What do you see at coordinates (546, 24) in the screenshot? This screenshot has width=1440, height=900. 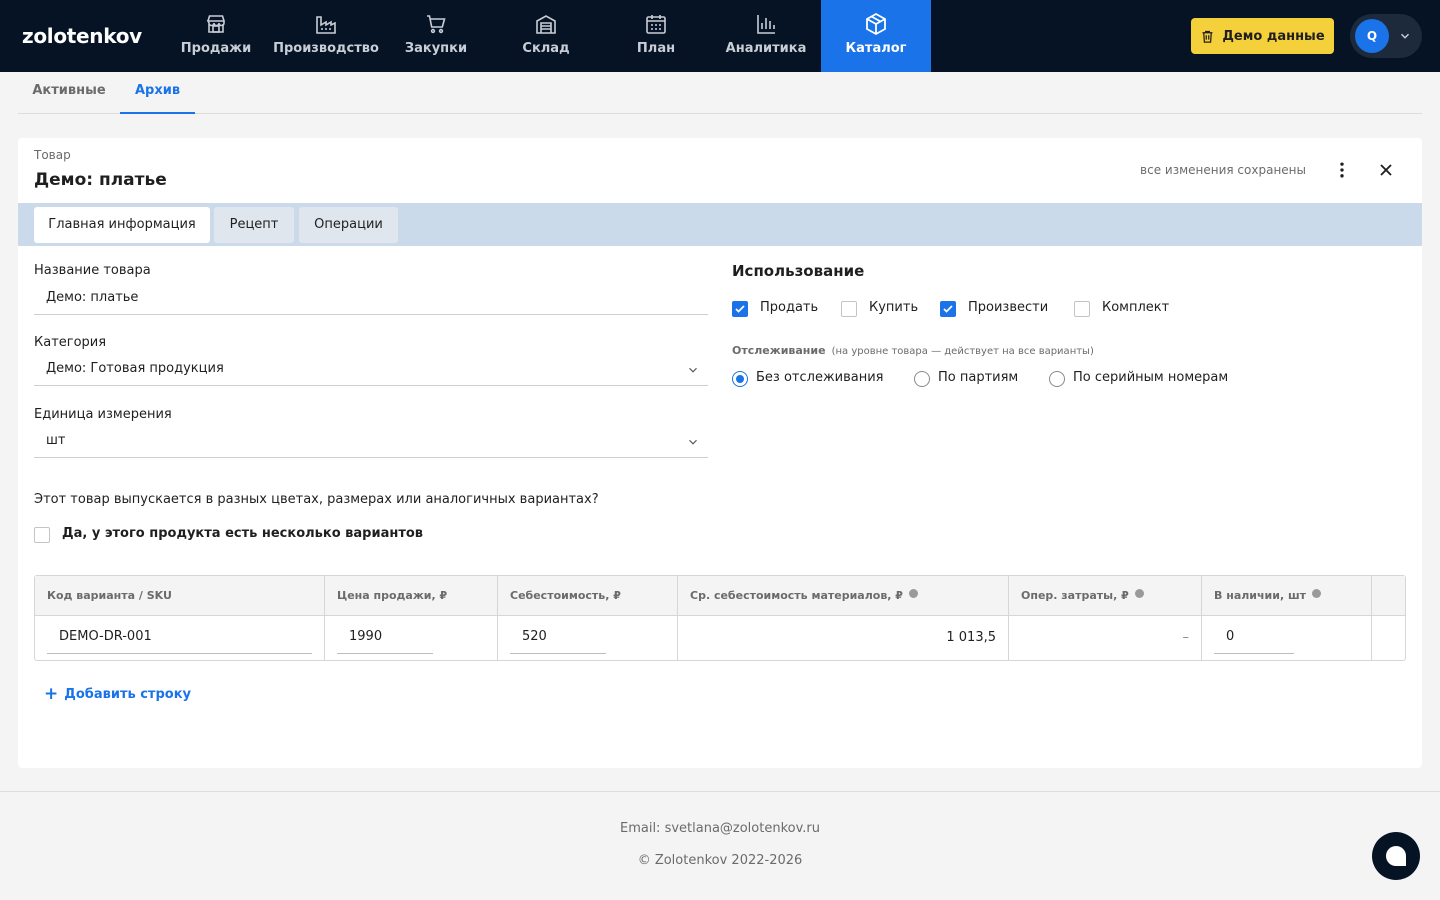 I see `warehouse-icon` at bounding box center [546, 24].